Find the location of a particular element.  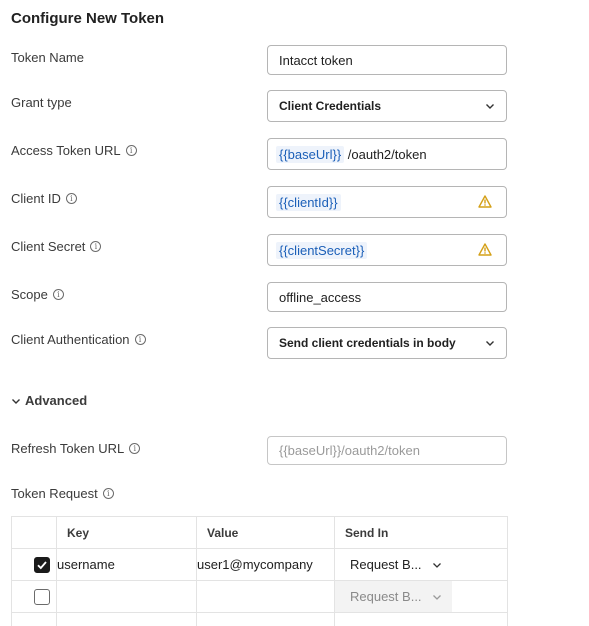

column-header-value: Value is located at coordinates (265, 532).